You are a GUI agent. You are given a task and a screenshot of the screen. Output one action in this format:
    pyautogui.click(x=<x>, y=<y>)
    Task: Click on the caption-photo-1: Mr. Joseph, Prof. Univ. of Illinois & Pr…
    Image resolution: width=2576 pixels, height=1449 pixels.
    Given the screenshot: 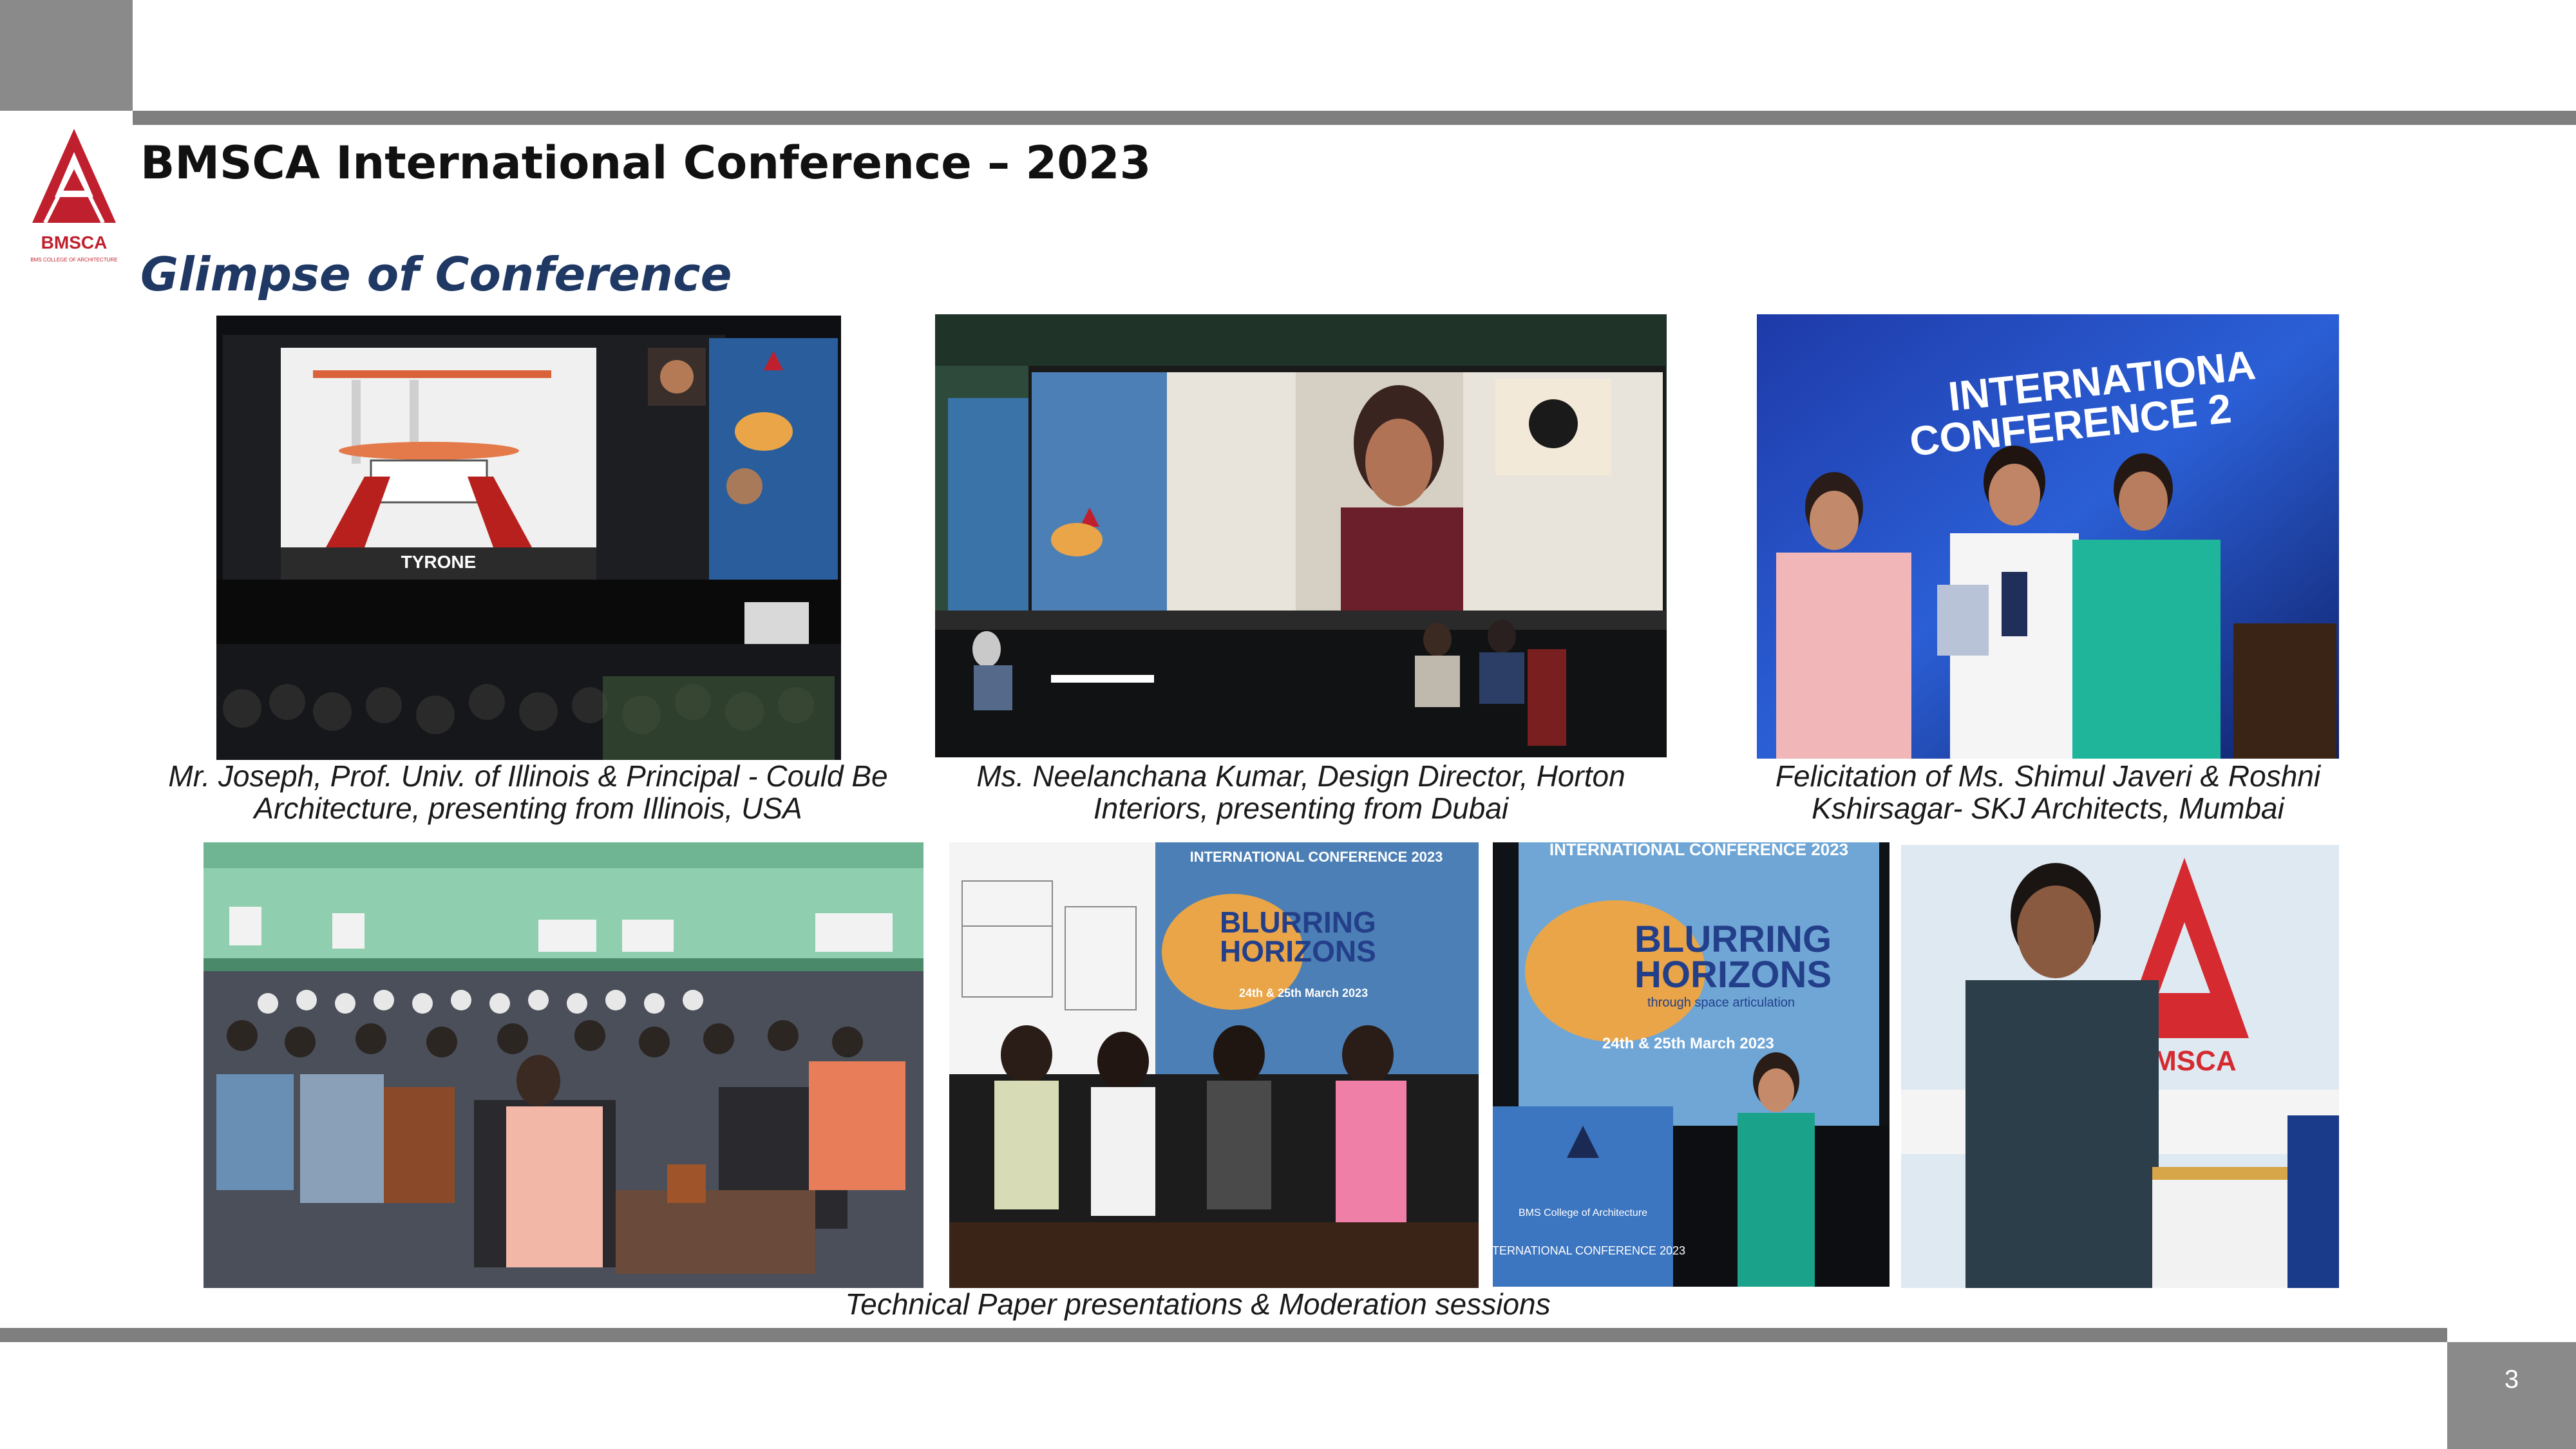 What is the action you would take?
    pyautogui.click(x=528, y=792)
    